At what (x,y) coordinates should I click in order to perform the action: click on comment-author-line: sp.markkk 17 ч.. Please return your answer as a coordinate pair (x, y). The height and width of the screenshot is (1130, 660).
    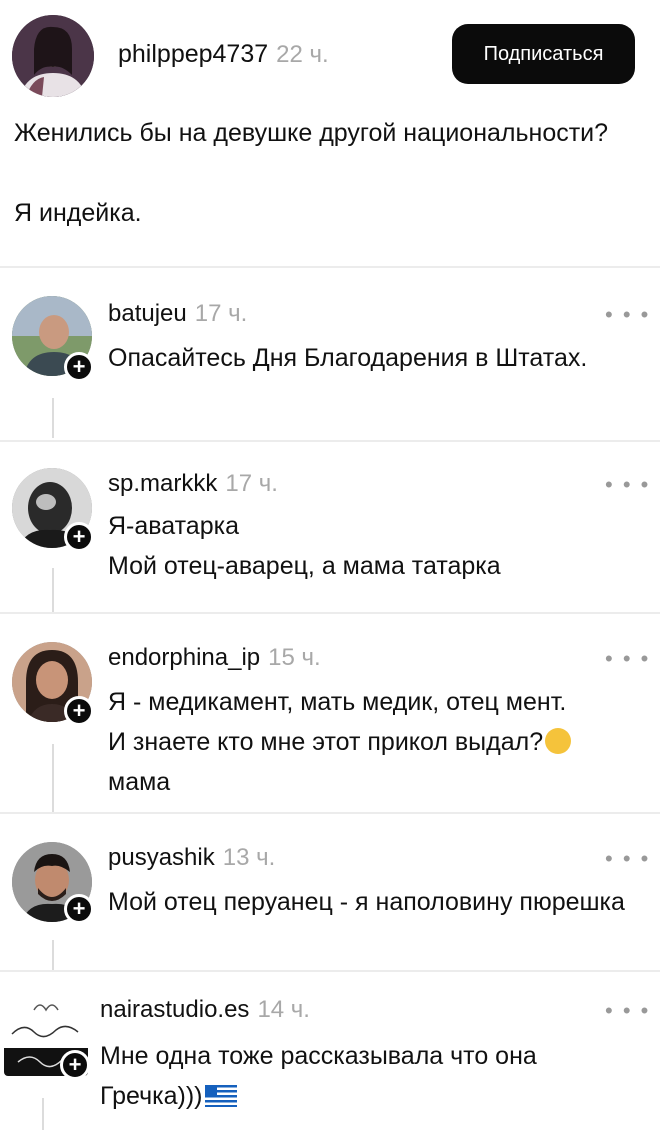
    Looking at the image, I should click on (193, 484).